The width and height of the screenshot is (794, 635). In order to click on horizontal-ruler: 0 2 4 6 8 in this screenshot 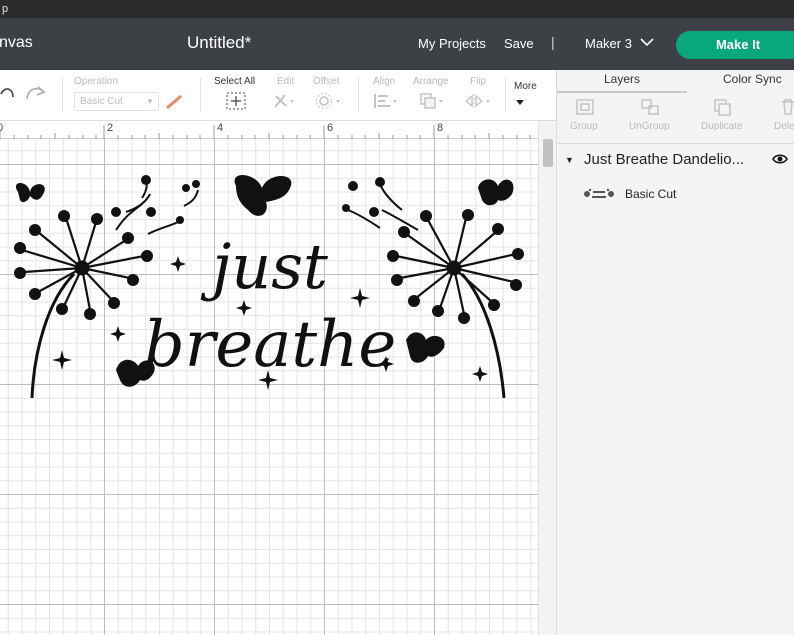, I will do `click(269, 130)`.